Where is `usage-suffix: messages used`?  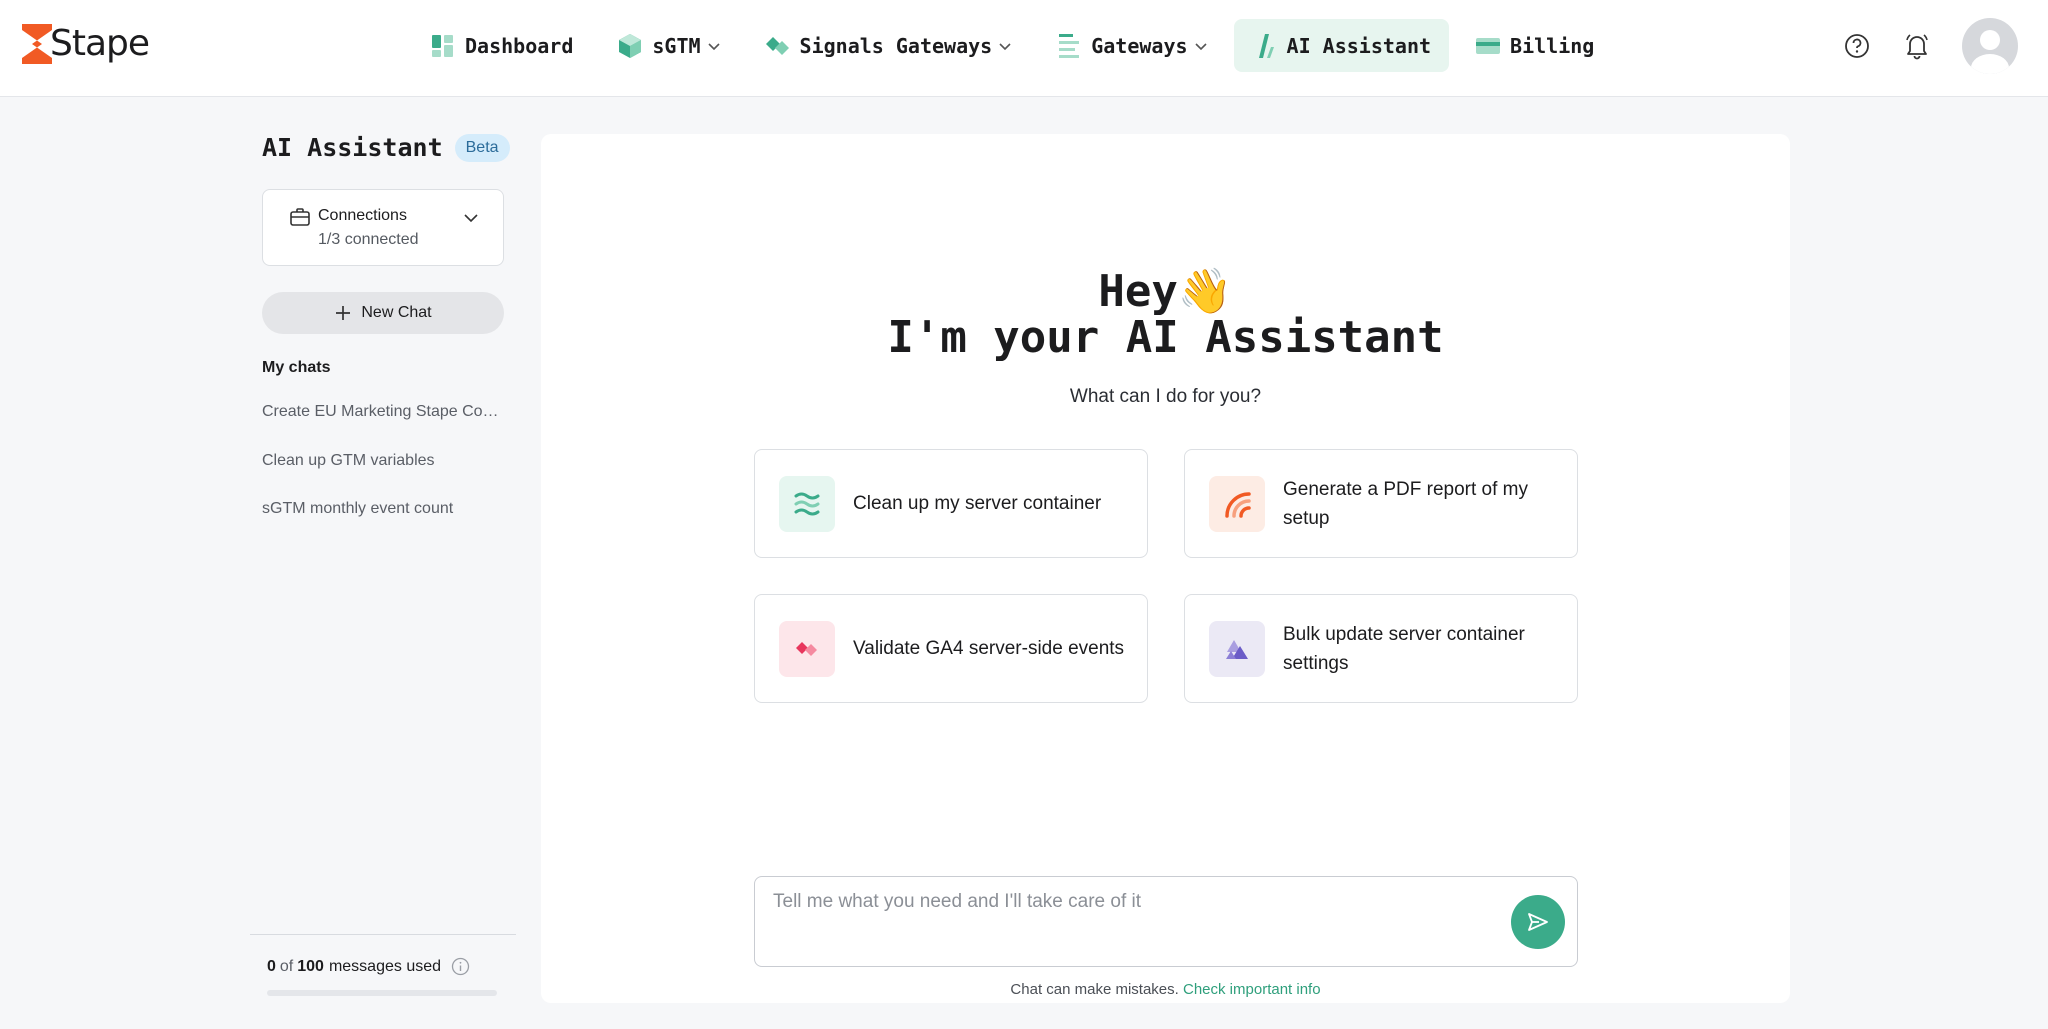
usage-suffix: messages used is located at coordinates (385, 966).